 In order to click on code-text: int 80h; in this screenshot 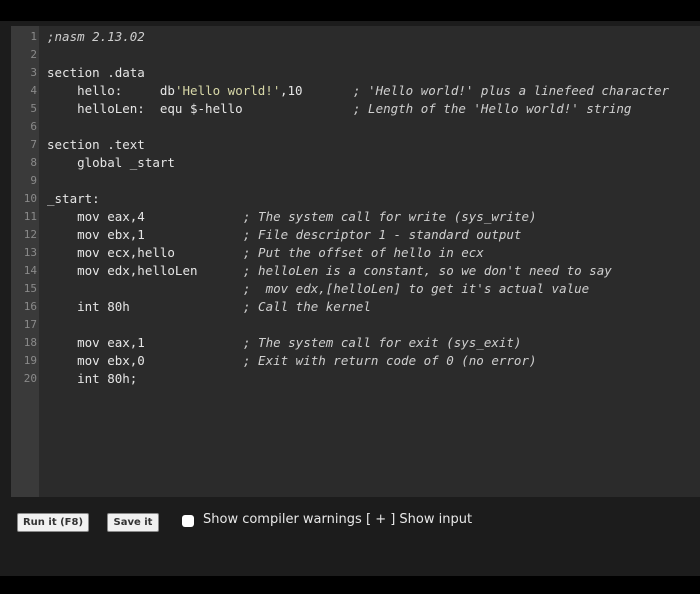, I will do `click(92, 378)`.